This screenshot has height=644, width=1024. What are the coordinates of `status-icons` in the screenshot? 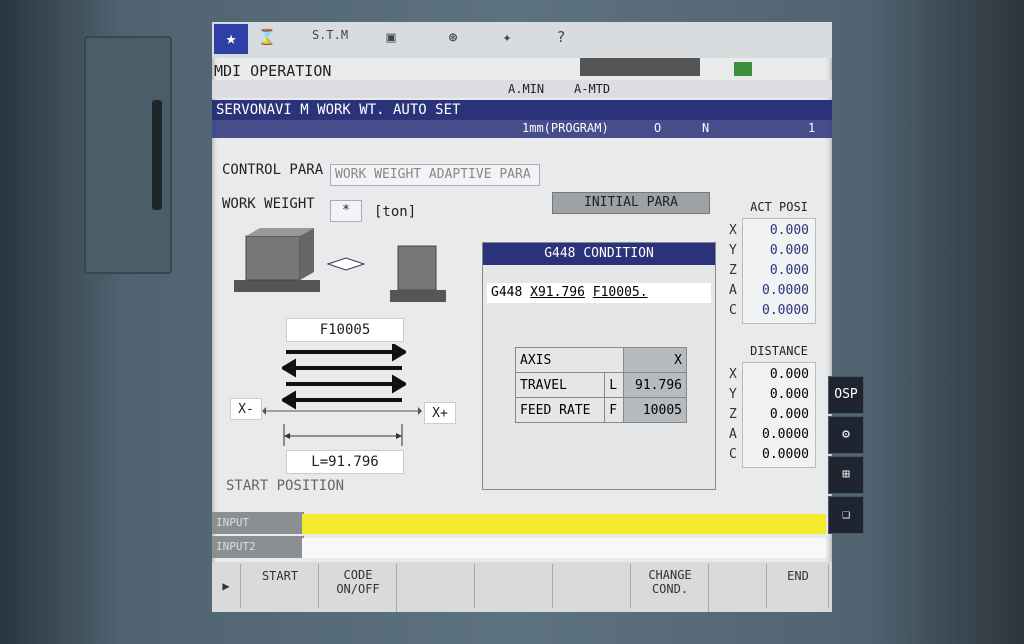 It's located at (640, 67).